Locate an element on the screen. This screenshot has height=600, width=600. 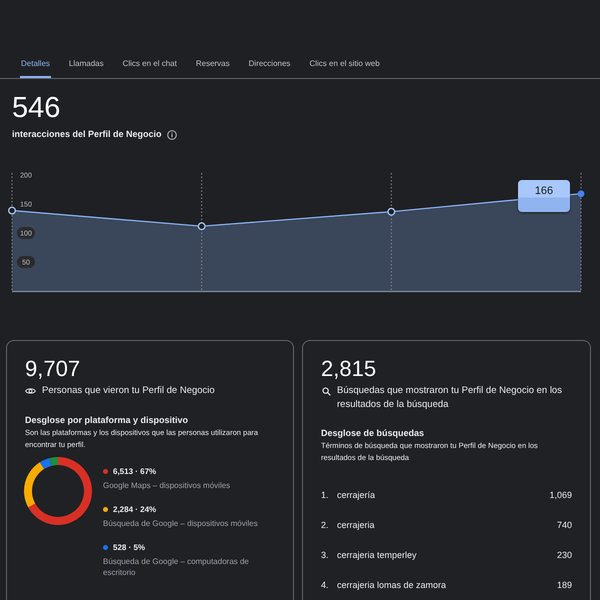
rank-number: 3. is located at coordinates (325, 555).